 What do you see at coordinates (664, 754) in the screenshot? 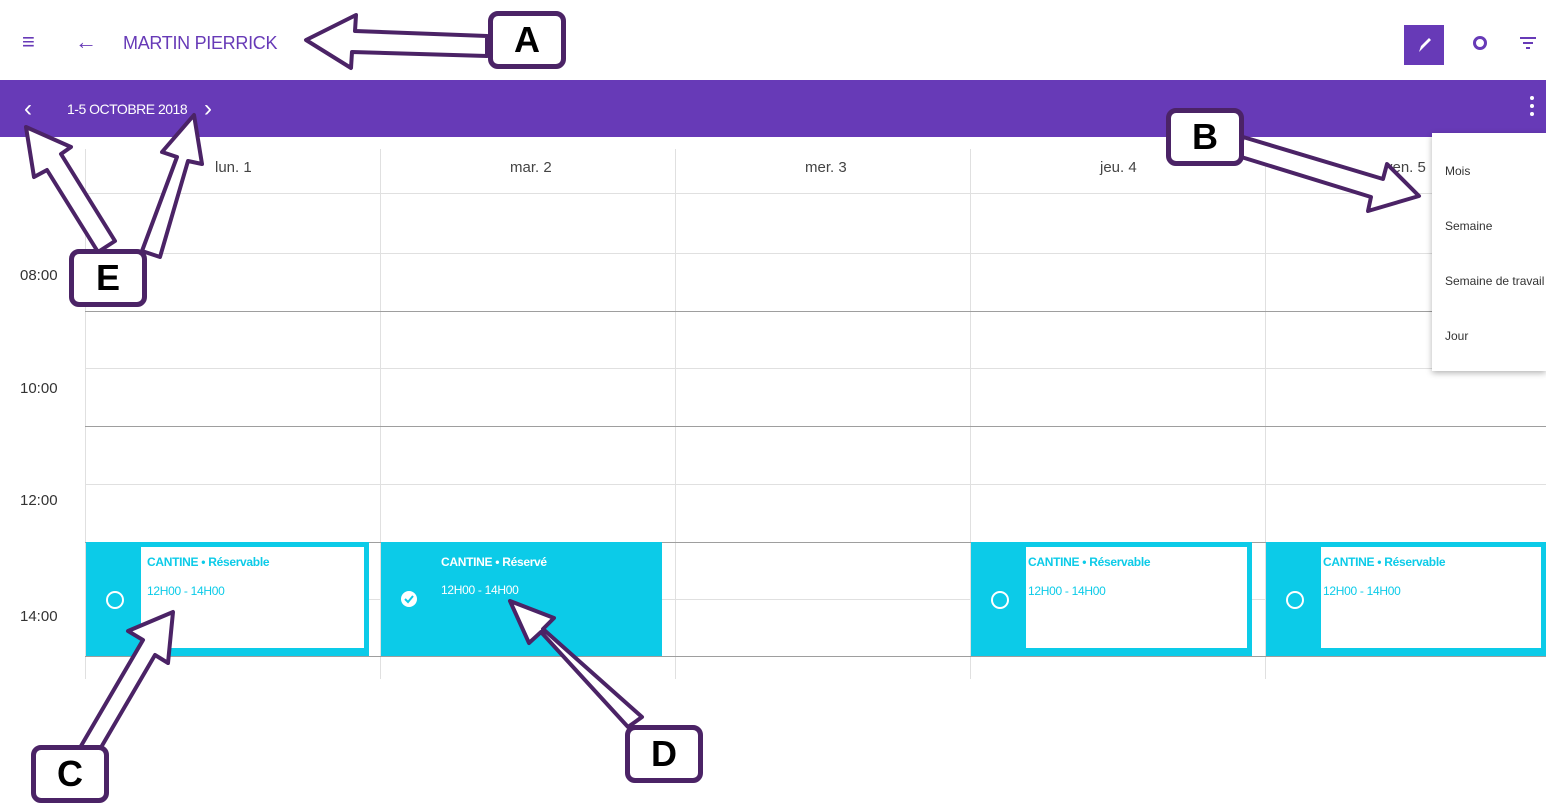
I see `callout-d: D` at bounding box center [664, 754].